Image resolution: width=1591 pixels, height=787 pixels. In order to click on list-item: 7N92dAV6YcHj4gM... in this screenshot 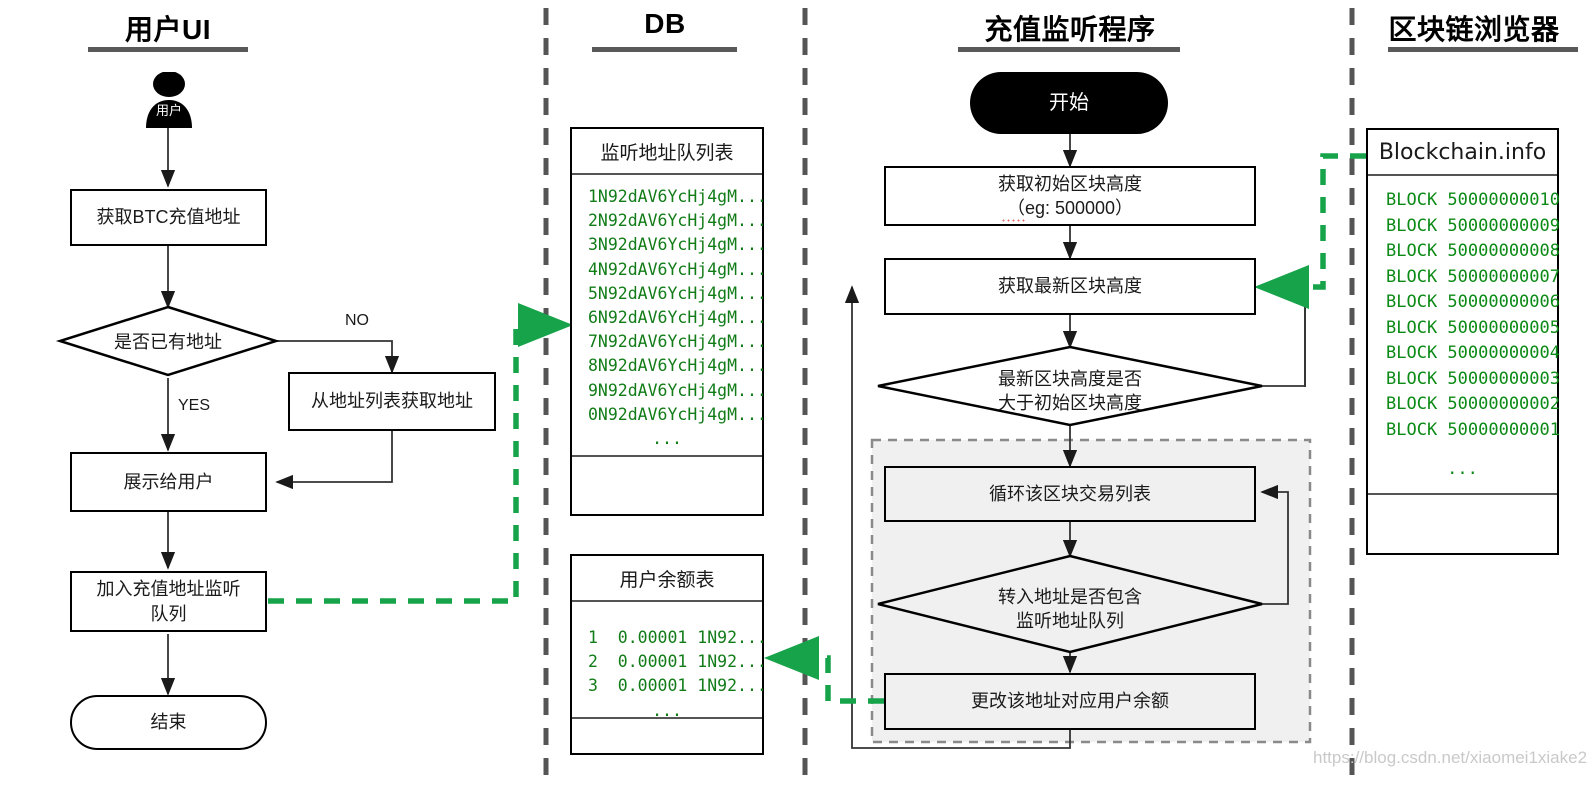, I will do `click(677, 342)`.